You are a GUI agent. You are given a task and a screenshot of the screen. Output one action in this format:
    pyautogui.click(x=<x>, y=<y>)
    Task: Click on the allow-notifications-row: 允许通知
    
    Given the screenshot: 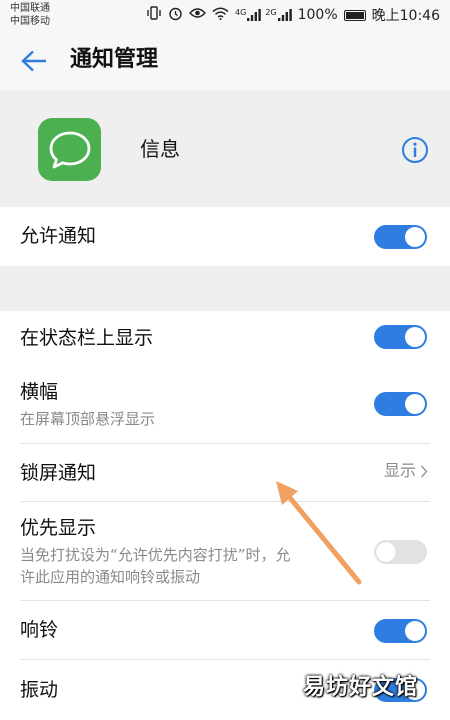 What is the action you would take?
    pyautogui.click(x=225, y=236)
    